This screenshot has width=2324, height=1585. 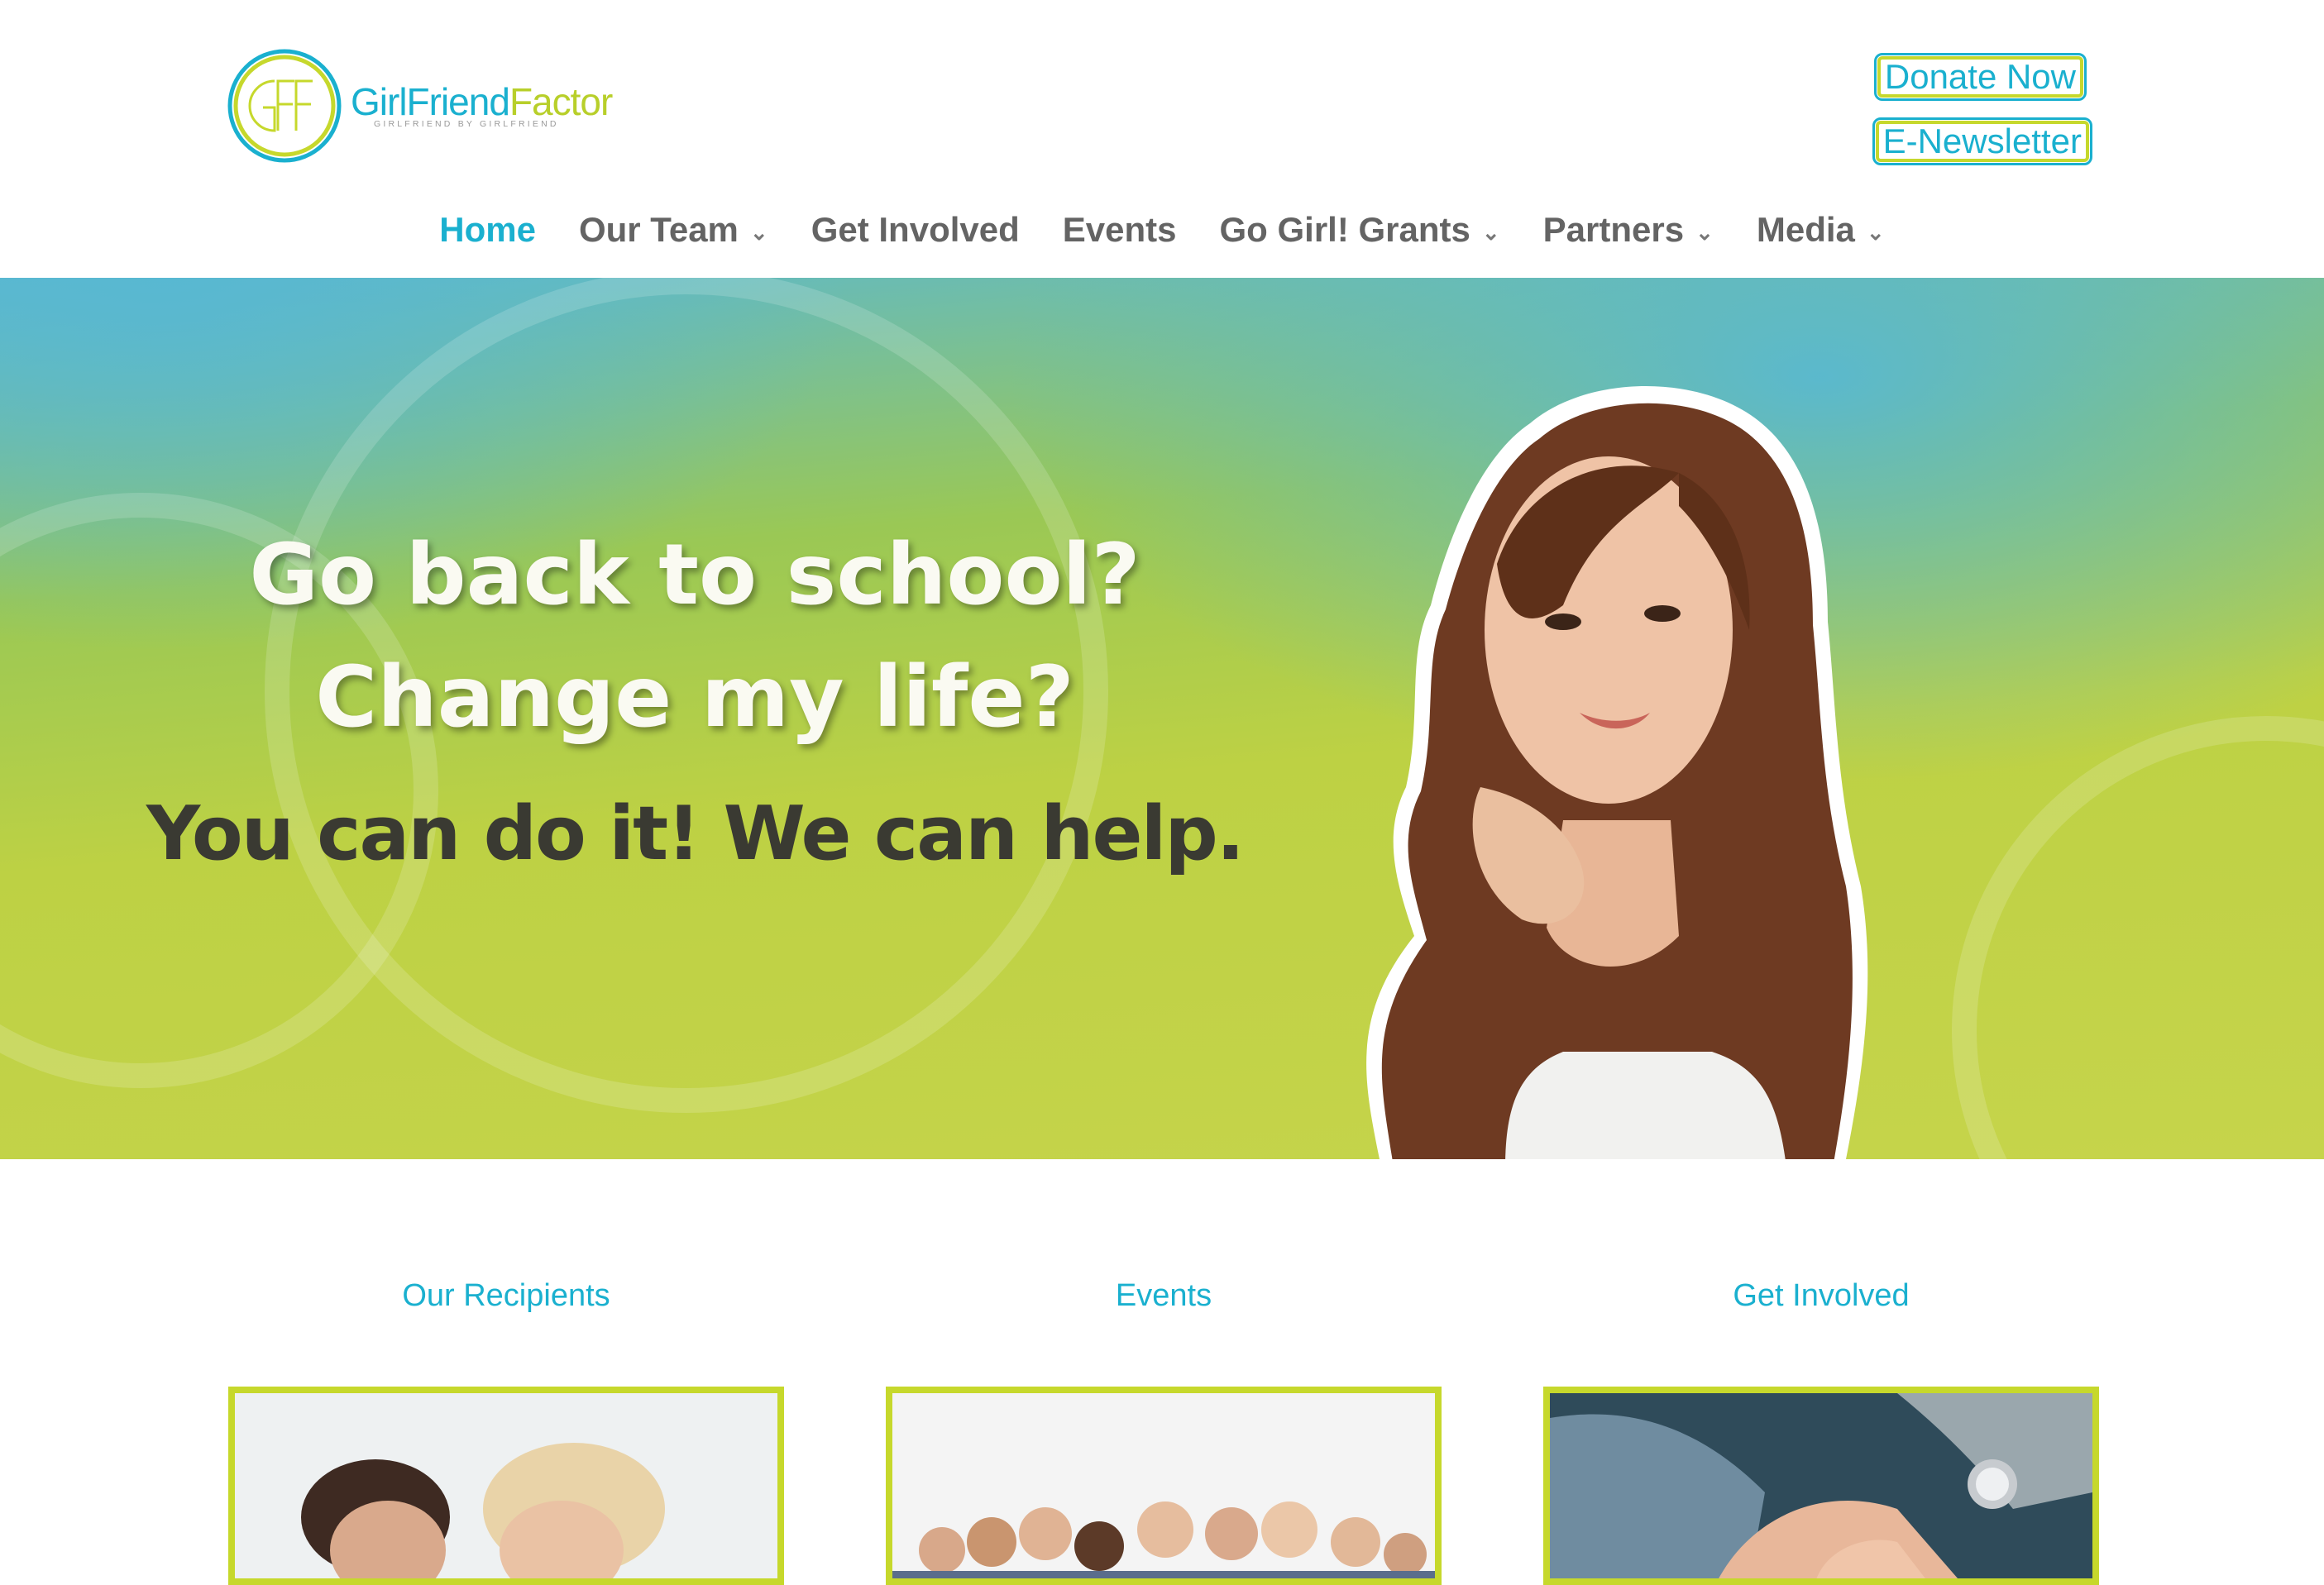 I want to click on nav-item-go-girl-grants: Go Girl! Grants ⌄, so click(x=1360, y=231).